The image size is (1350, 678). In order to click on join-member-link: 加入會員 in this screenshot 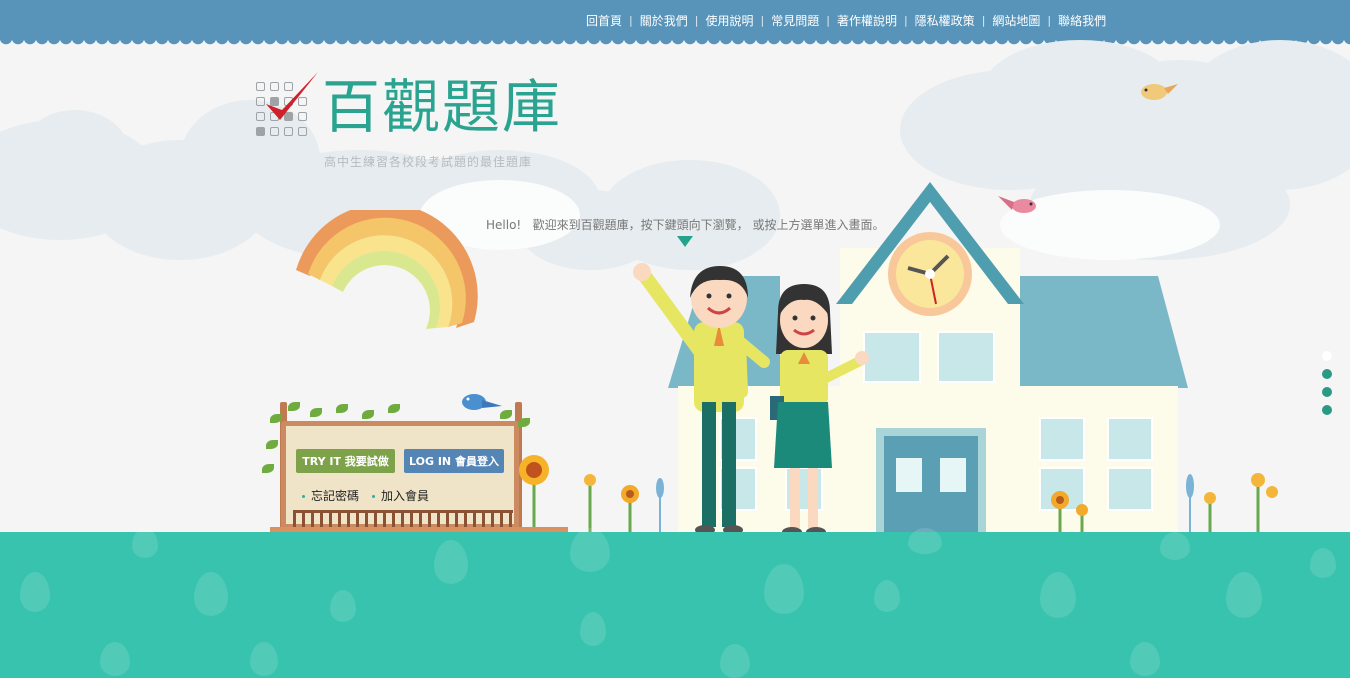, I will do `click(400, 495)`.